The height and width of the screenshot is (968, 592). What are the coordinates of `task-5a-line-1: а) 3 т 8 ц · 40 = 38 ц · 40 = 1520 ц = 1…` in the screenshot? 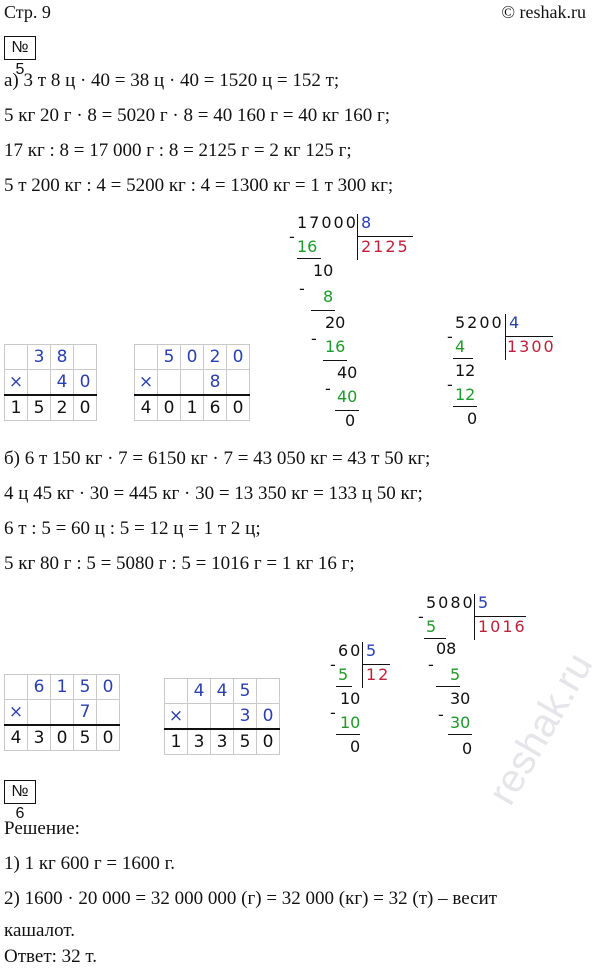 It's located at (172, 80).